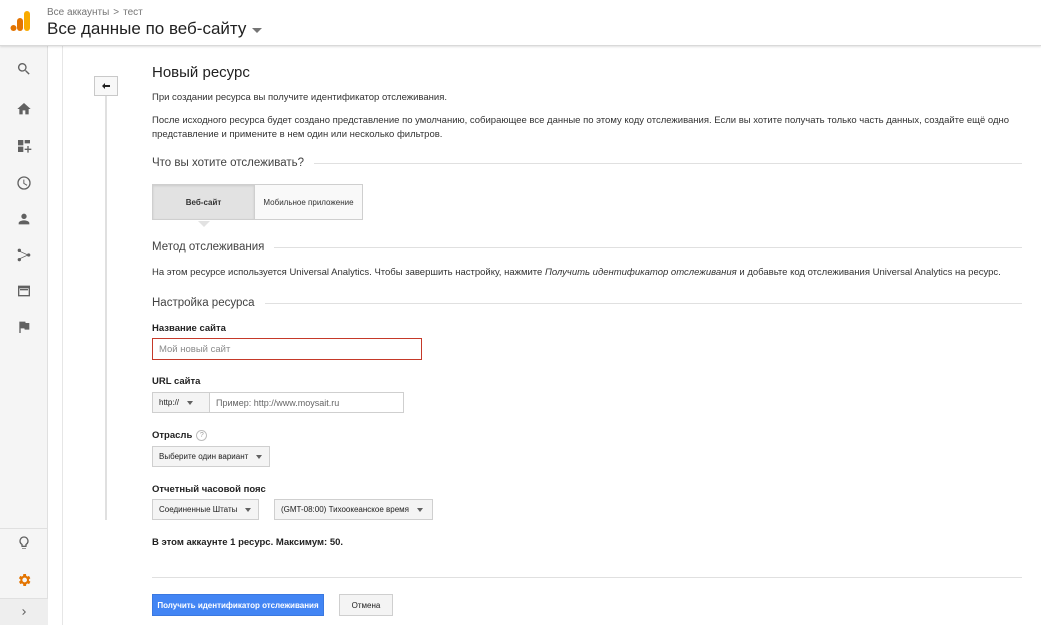 This screenshot has width=1041, height=625. I want to click on method-section-label: Метод отслеживания, so click(208, 247).